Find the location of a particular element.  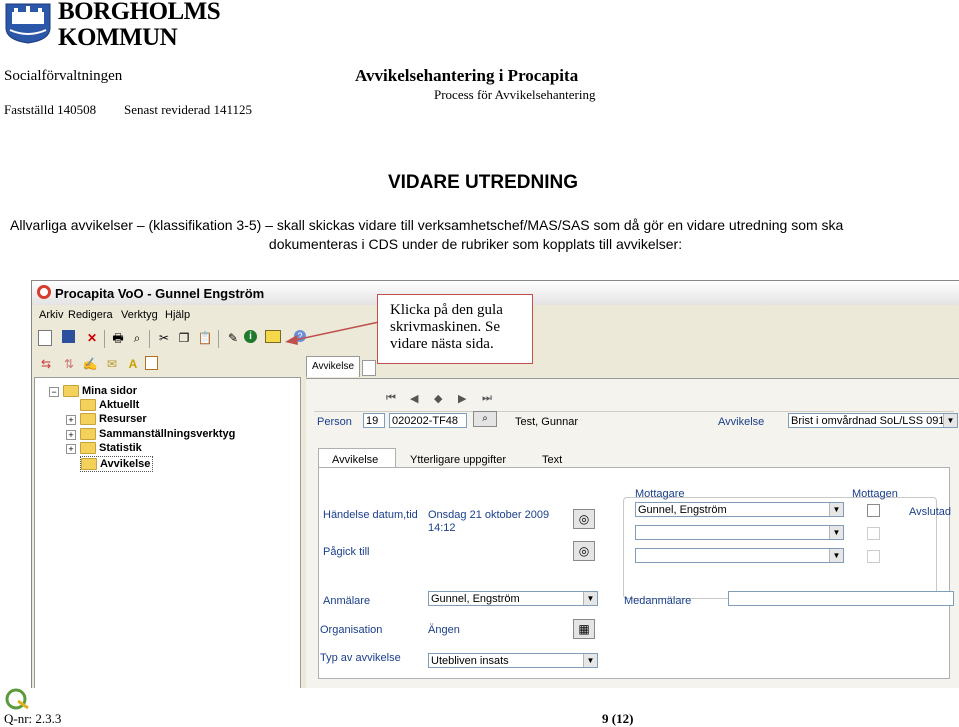

handelse-time: 14:12 is located at coordinates (442, 528).